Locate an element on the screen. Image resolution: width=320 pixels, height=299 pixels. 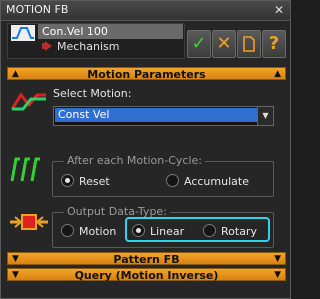
help-icon: ? is located at coordinates (274, 44).